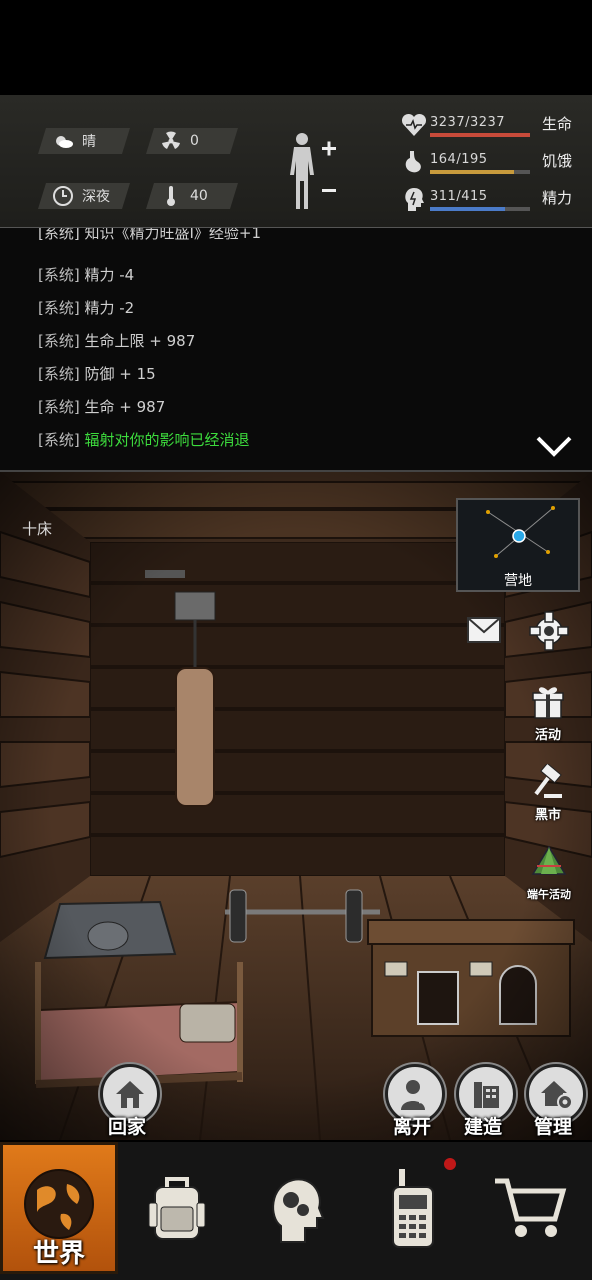 This screenshot has width=592, height=1280. Describe the element at coordinates (417, 1095) in the screenshot. I see `person-exit-icon` at that location.